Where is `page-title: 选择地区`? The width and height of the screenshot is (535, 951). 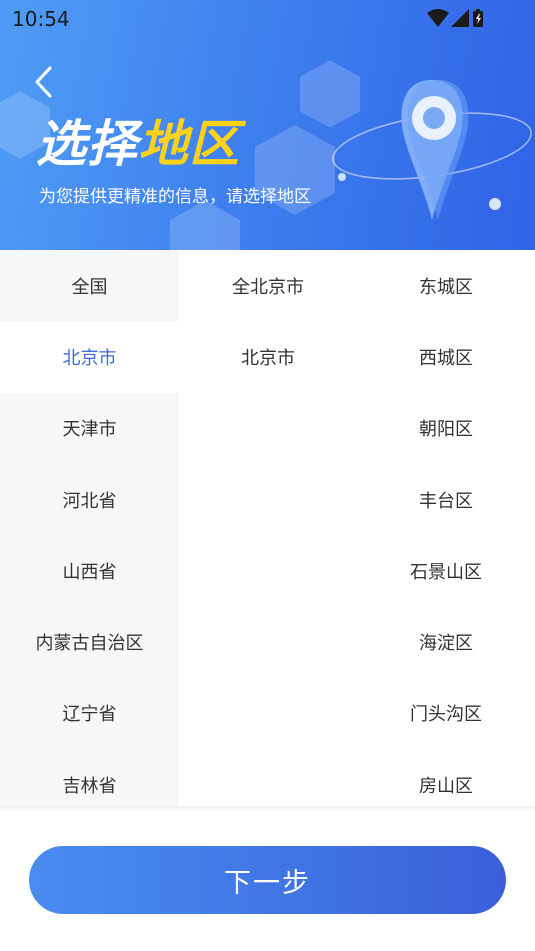
page-title: 选择地区 is located at coordinates (138, 144).